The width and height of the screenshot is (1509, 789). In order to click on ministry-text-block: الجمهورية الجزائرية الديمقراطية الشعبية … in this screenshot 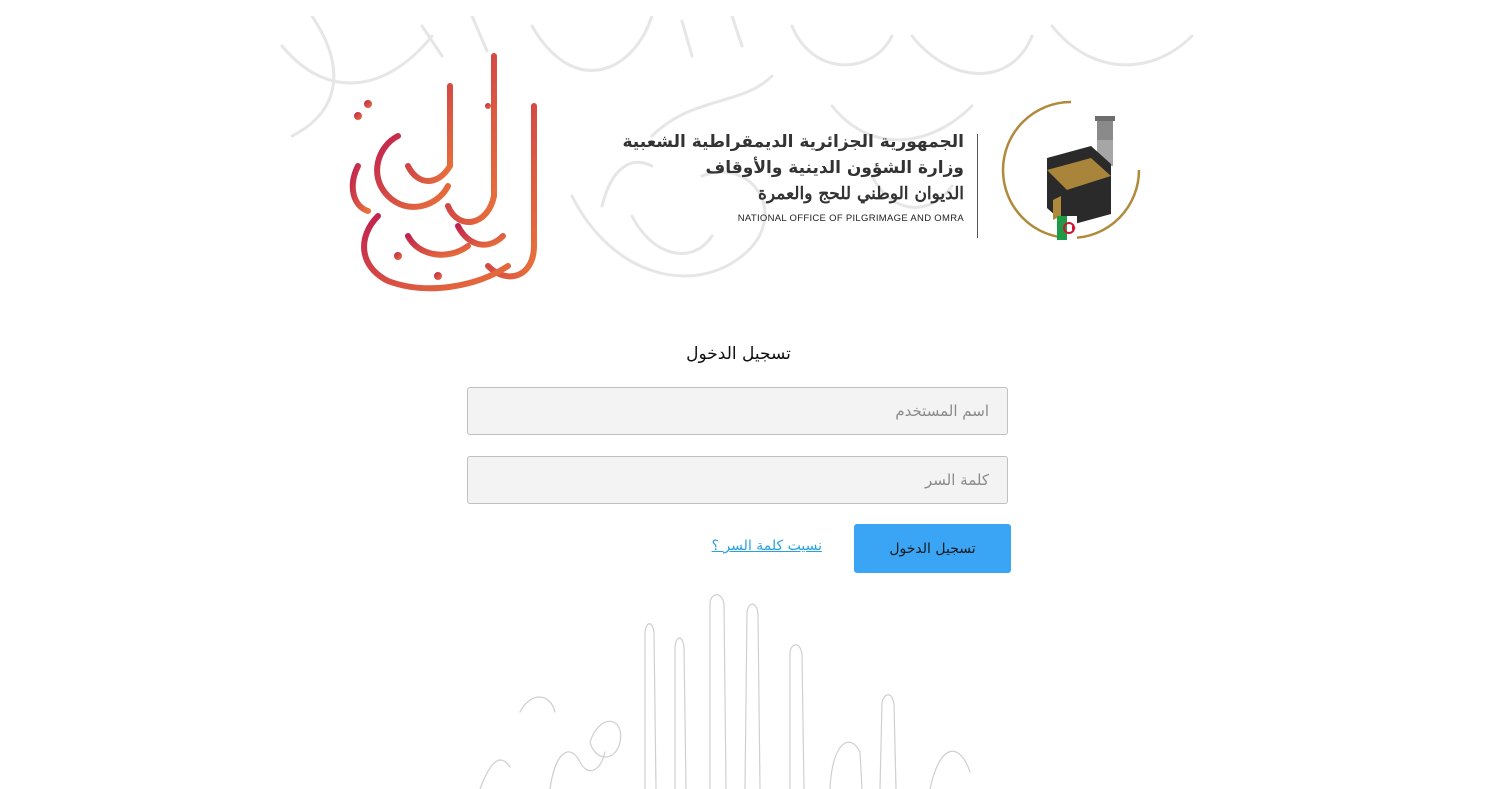, I will do `click(789, 188)`.